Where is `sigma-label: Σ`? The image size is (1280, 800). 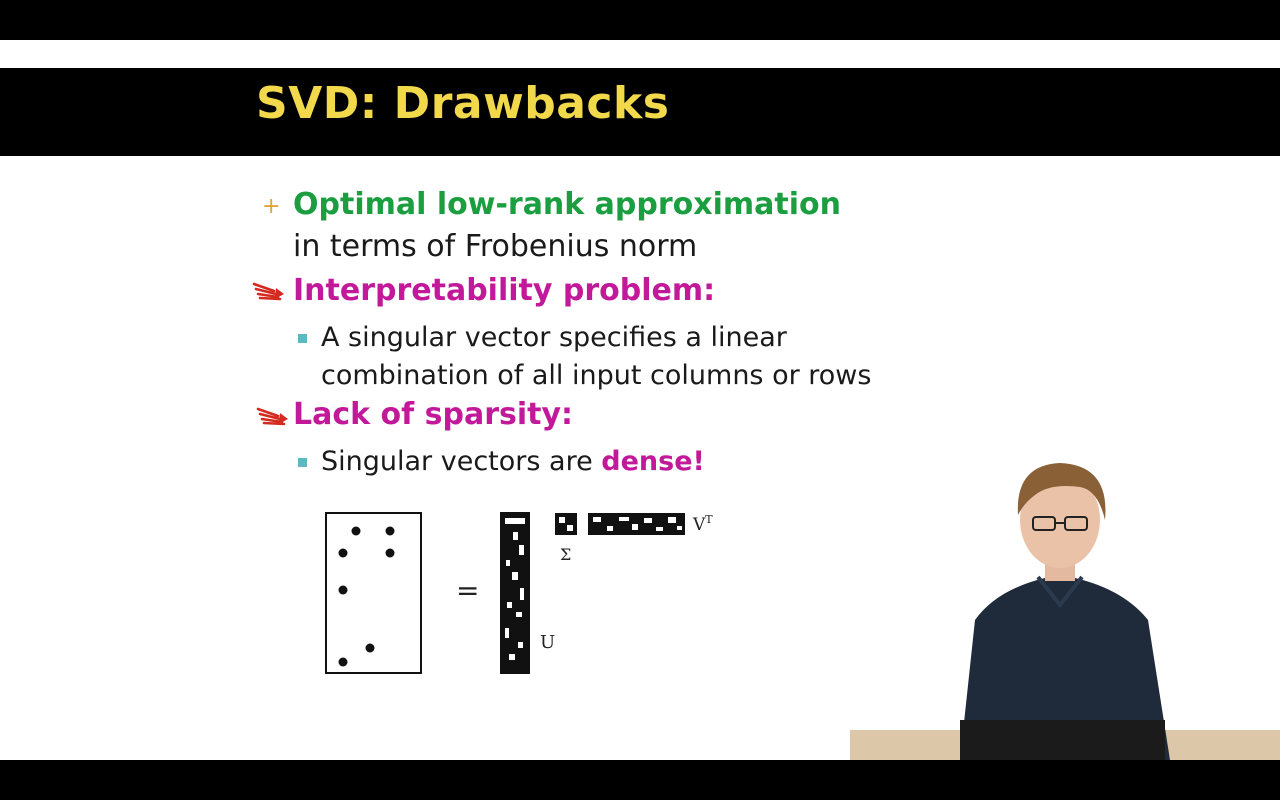 sigma-label: Σ is located at coordinates (565, 554).